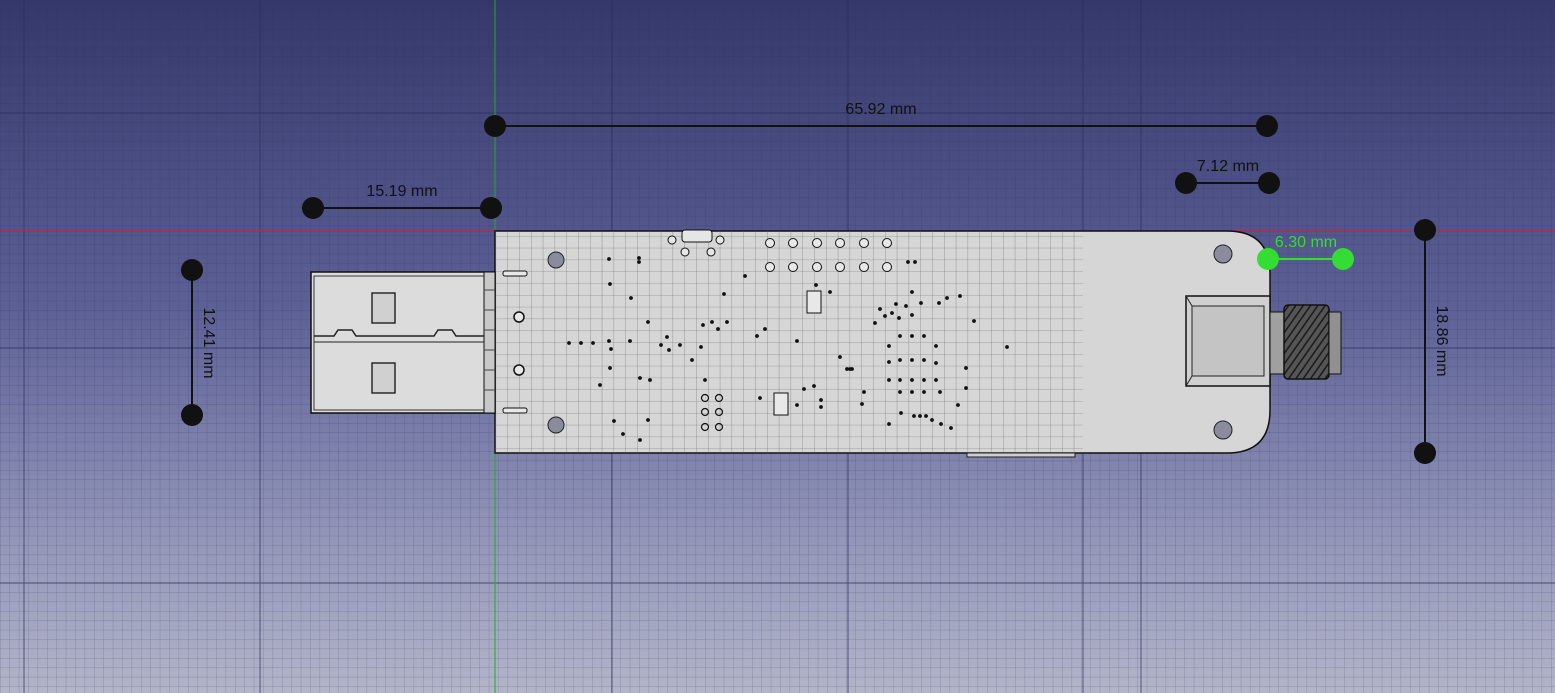  Describe the element at coordinates (1306, 242) in the screenshot. I see `dimension-label: 6.30 mm` at that location.